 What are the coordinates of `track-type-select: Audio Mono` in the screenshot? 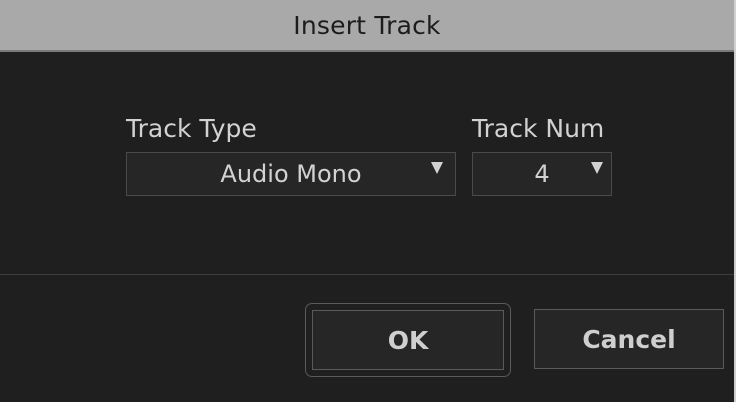 It's located at (291, 174).